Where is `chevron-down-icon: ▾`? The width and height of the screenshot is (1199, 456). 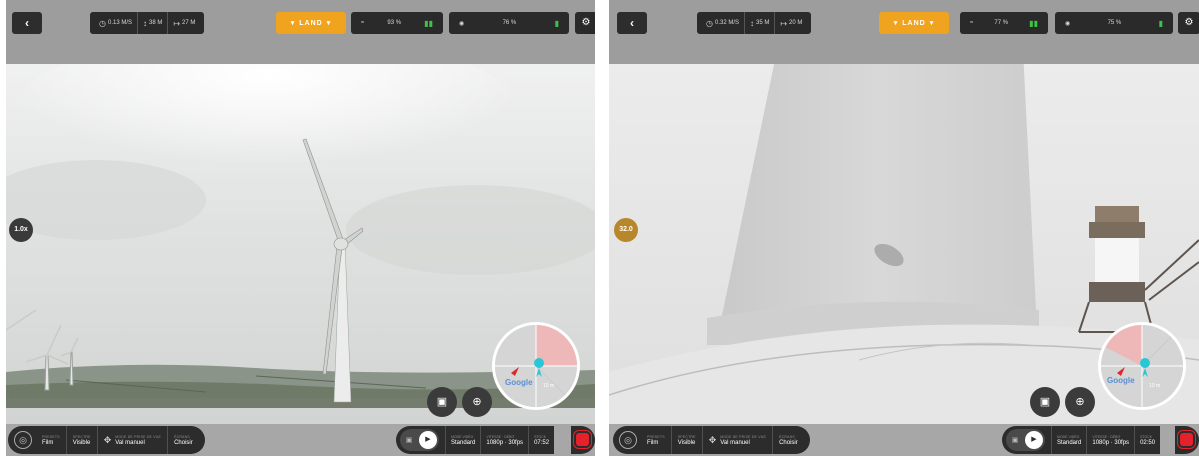 chevron-down-icon: ▾ is located at coordinates (932, 23).